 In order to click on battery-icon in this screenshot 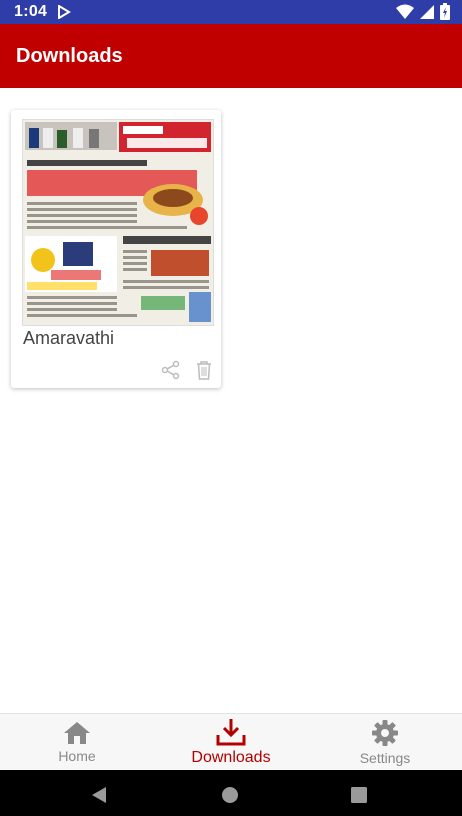, I will do `click(445, 11)`.